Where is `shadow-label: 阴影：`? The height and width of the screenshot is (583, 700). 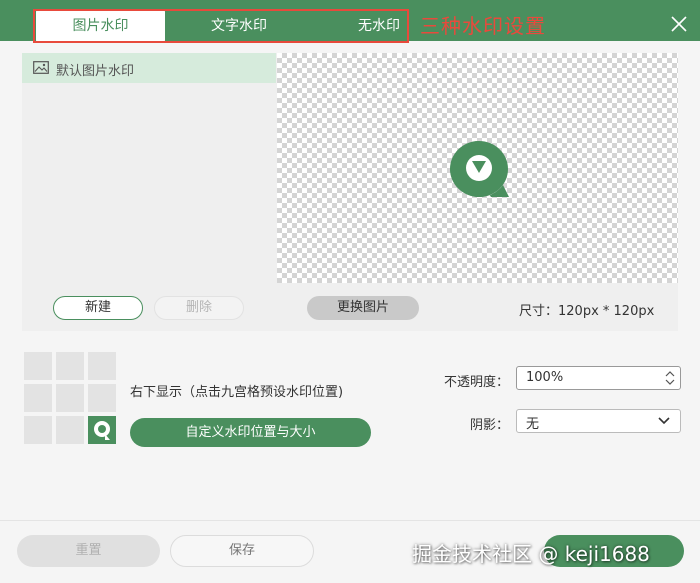
shadow-label: 阴影： is located at coordinates (490, 425).